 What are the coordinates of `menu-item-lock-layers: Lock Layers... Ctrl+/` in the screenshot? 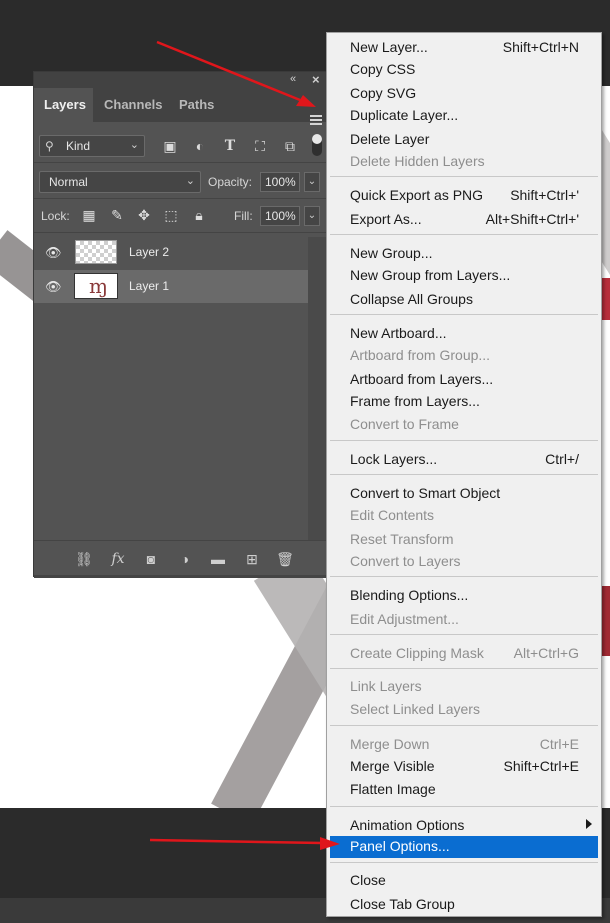 It's located at (464, 460).